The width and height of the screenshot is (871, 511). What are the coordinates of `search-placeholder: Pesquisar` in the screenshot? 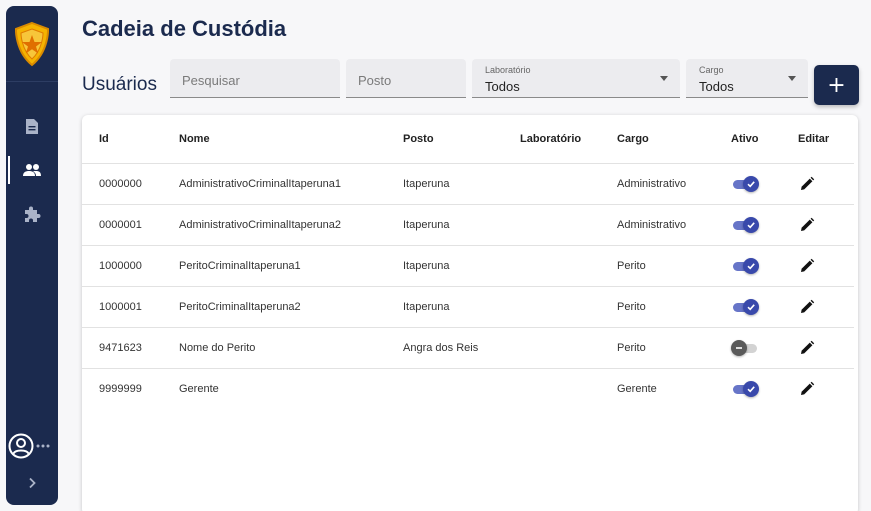 It's located at (211, 80).